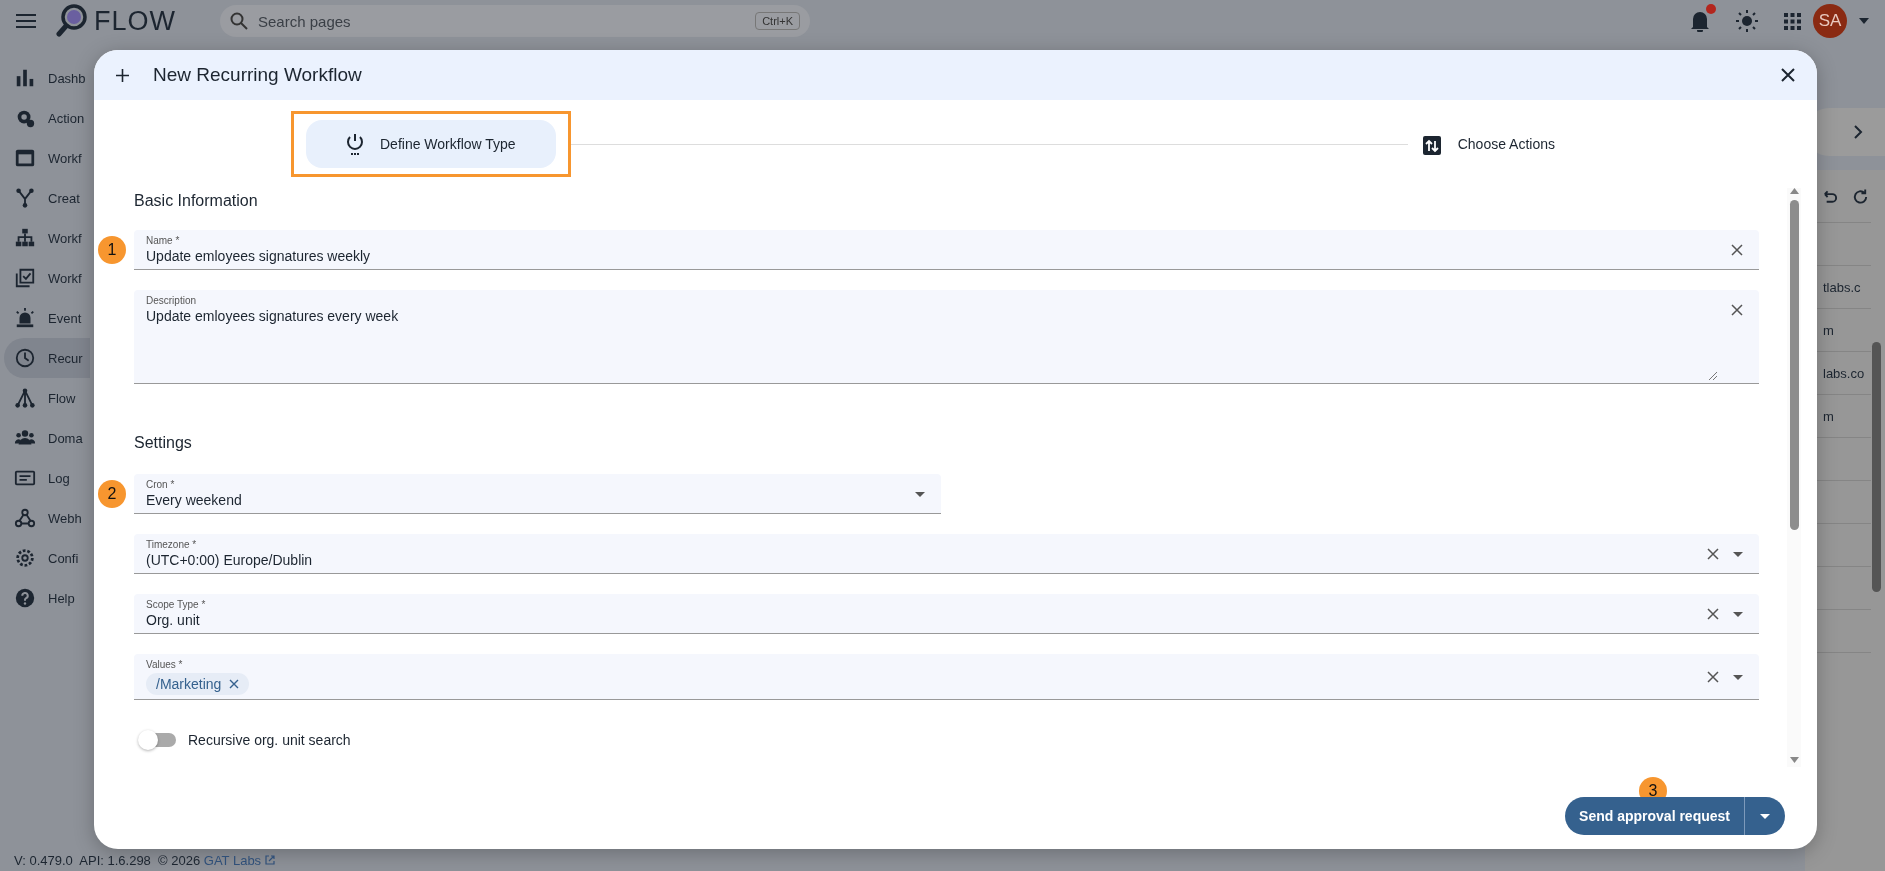 The width and height of the screenshot is (1885, 871). What do you see at coordinates (777, 21) in the screenshot?
I see `shortcut-hint: Ctrl+K` at bounding box center [777, 21].